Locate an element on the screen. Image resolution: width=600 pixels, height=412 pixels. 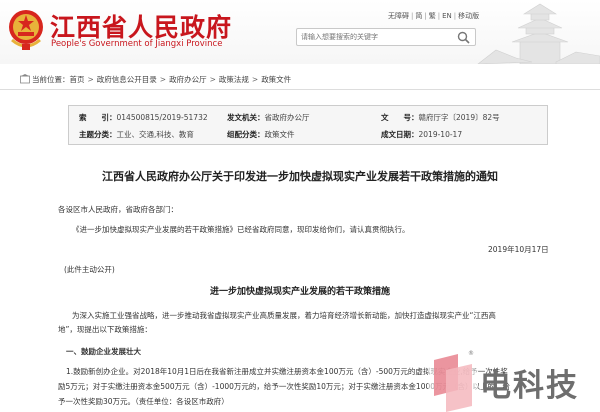
meta-date: 成文日期：2019-10-17 is located at coordinates (422, 134).